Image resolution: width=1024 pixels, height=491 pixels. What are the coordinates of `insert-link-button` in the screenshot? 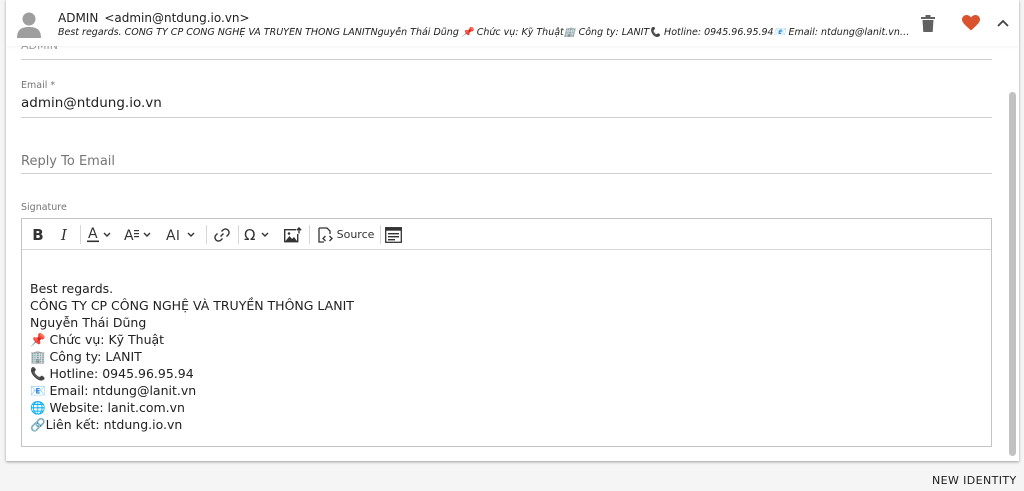 It's located at (222, 234).